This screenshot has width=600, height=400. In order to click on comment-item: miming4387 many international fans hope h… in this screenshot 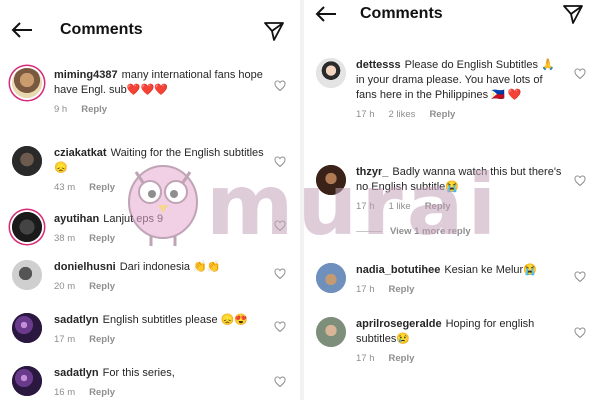, I will do `click(150, 93)`.